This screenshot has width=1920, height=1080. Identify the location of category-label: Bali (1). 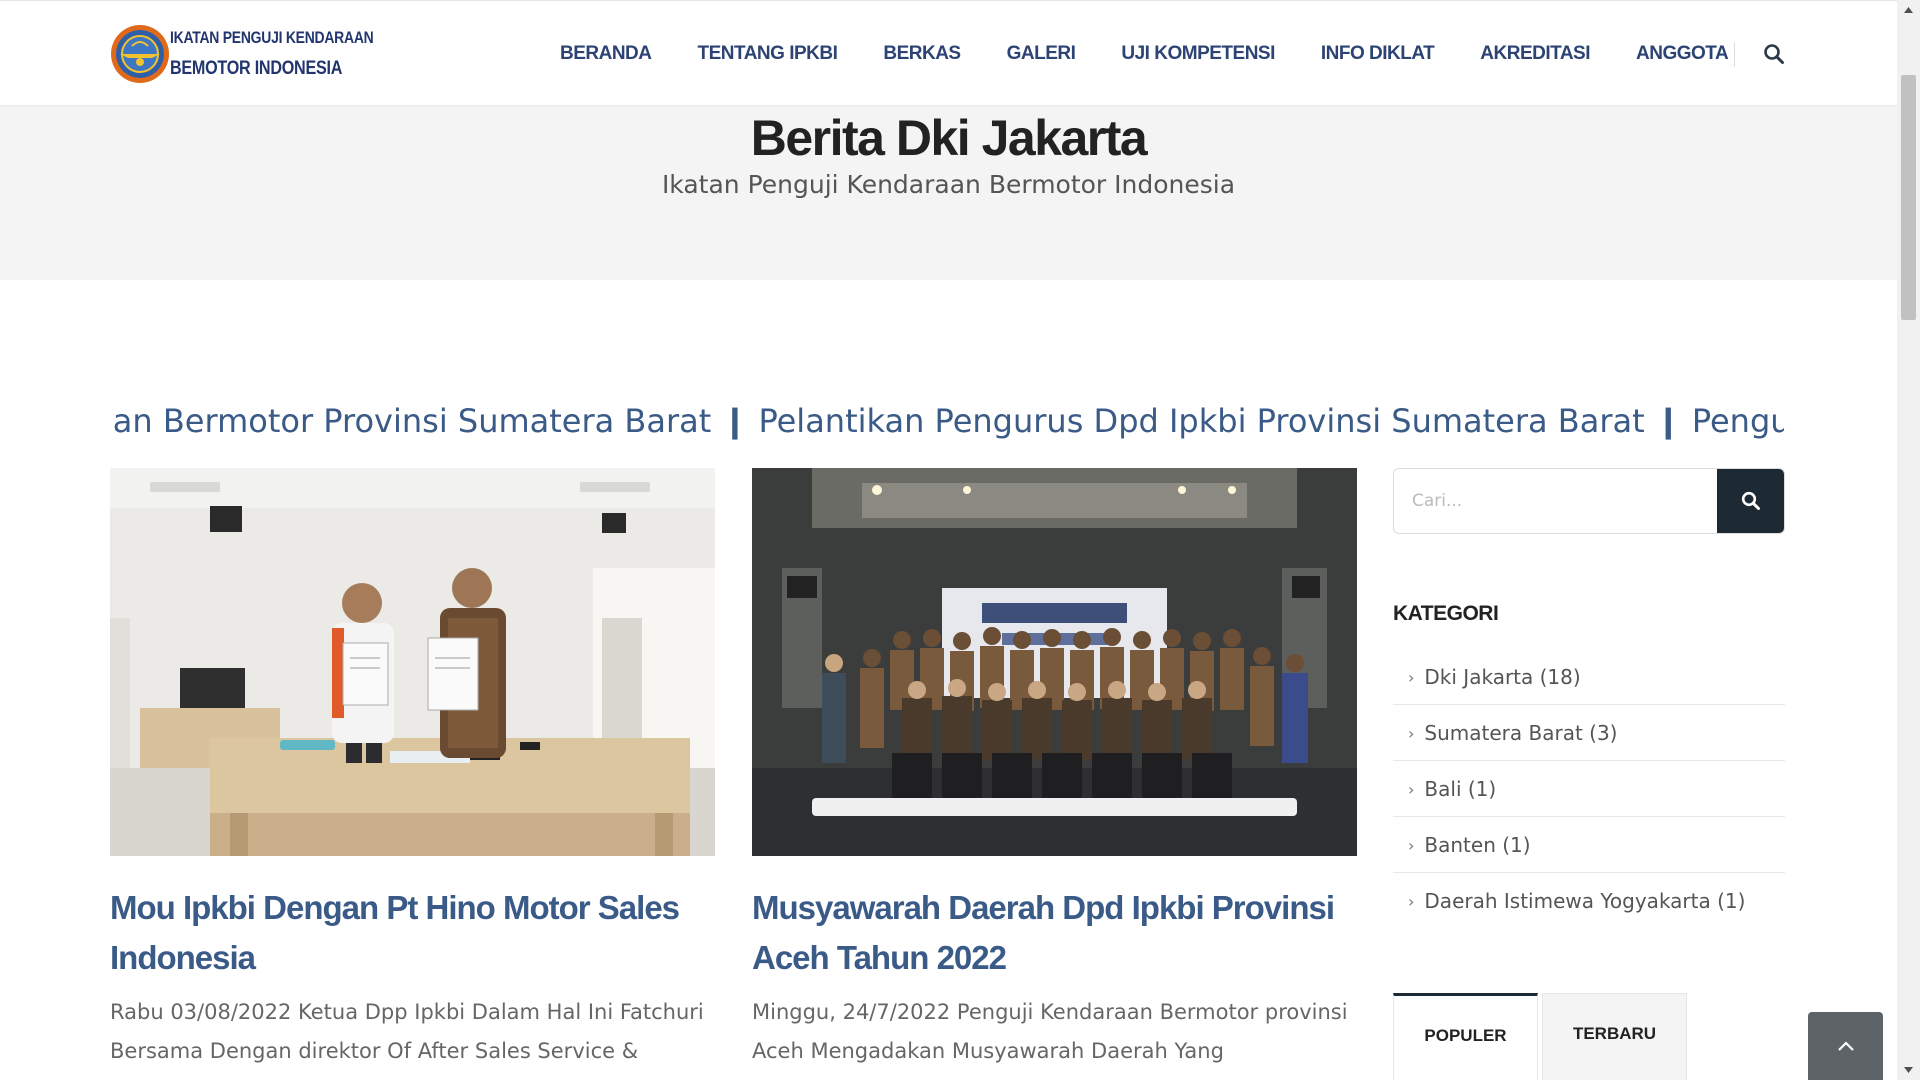
(1460, 789).